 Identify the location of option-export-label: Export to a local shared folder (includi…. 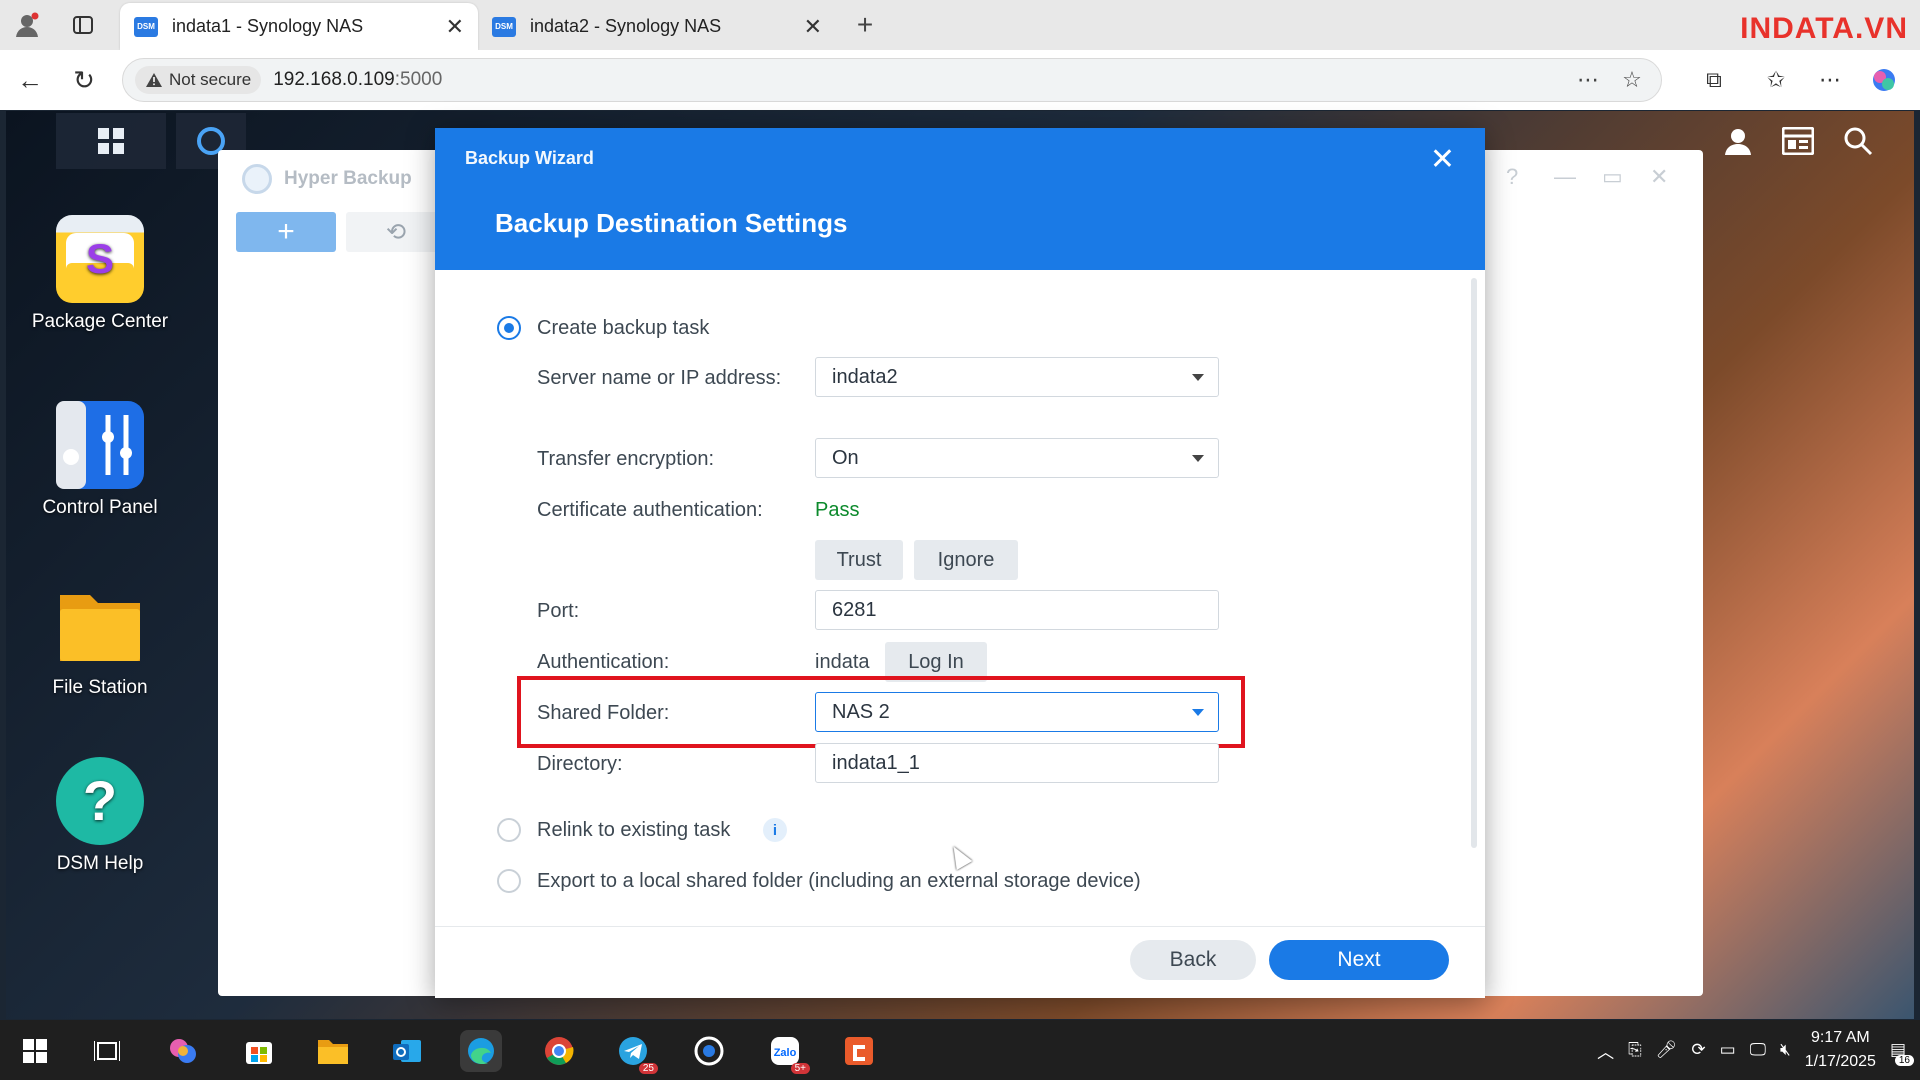
(839, 881).